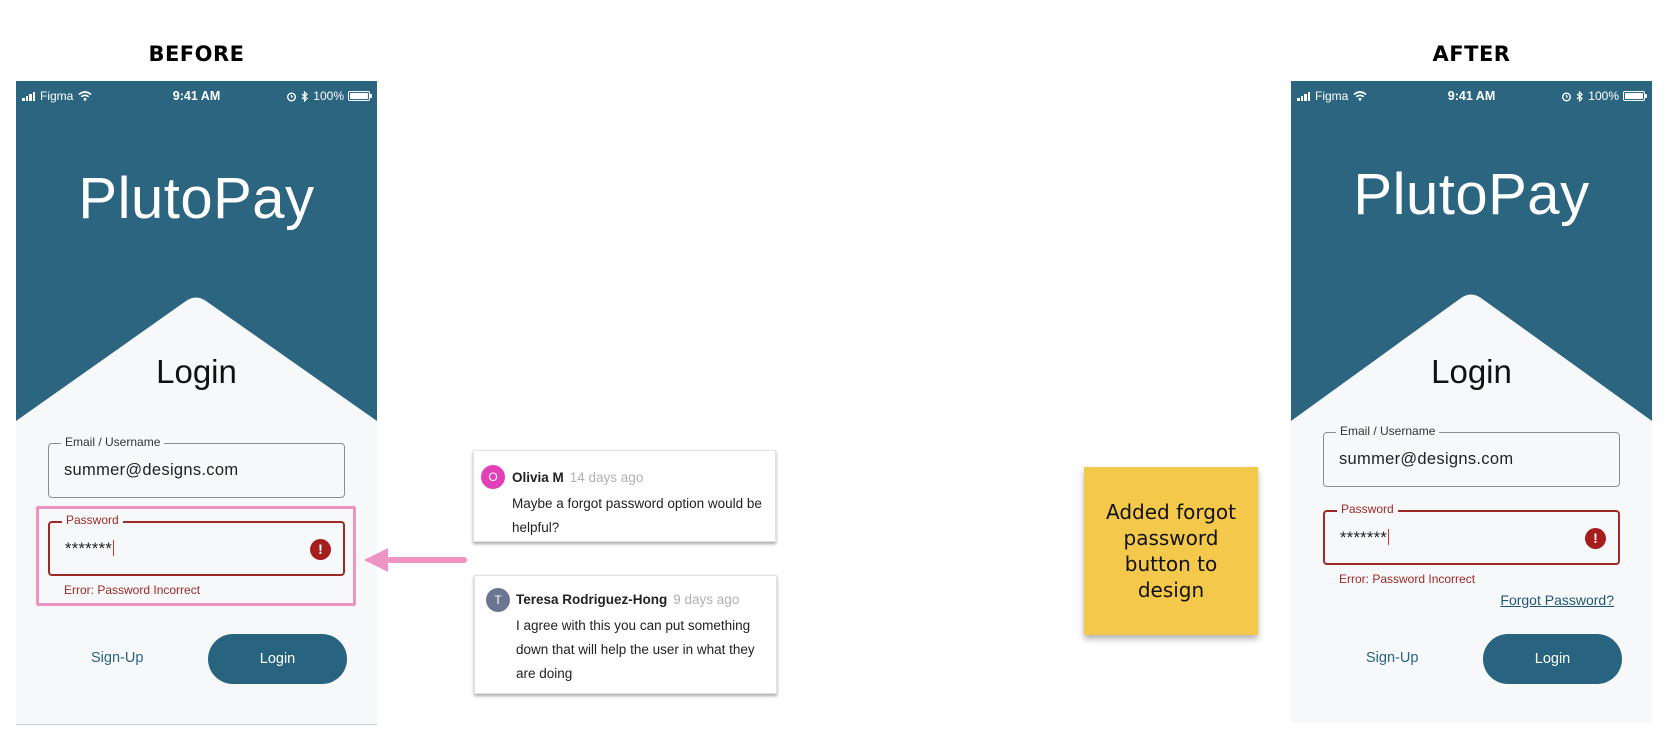 This screenshot has height=739, width=1674. Describe the element at coordinates (628, 599) in the screenshot. I see `comment-author: Teresa Rodriguez-Hong 9 days ago` at that location.